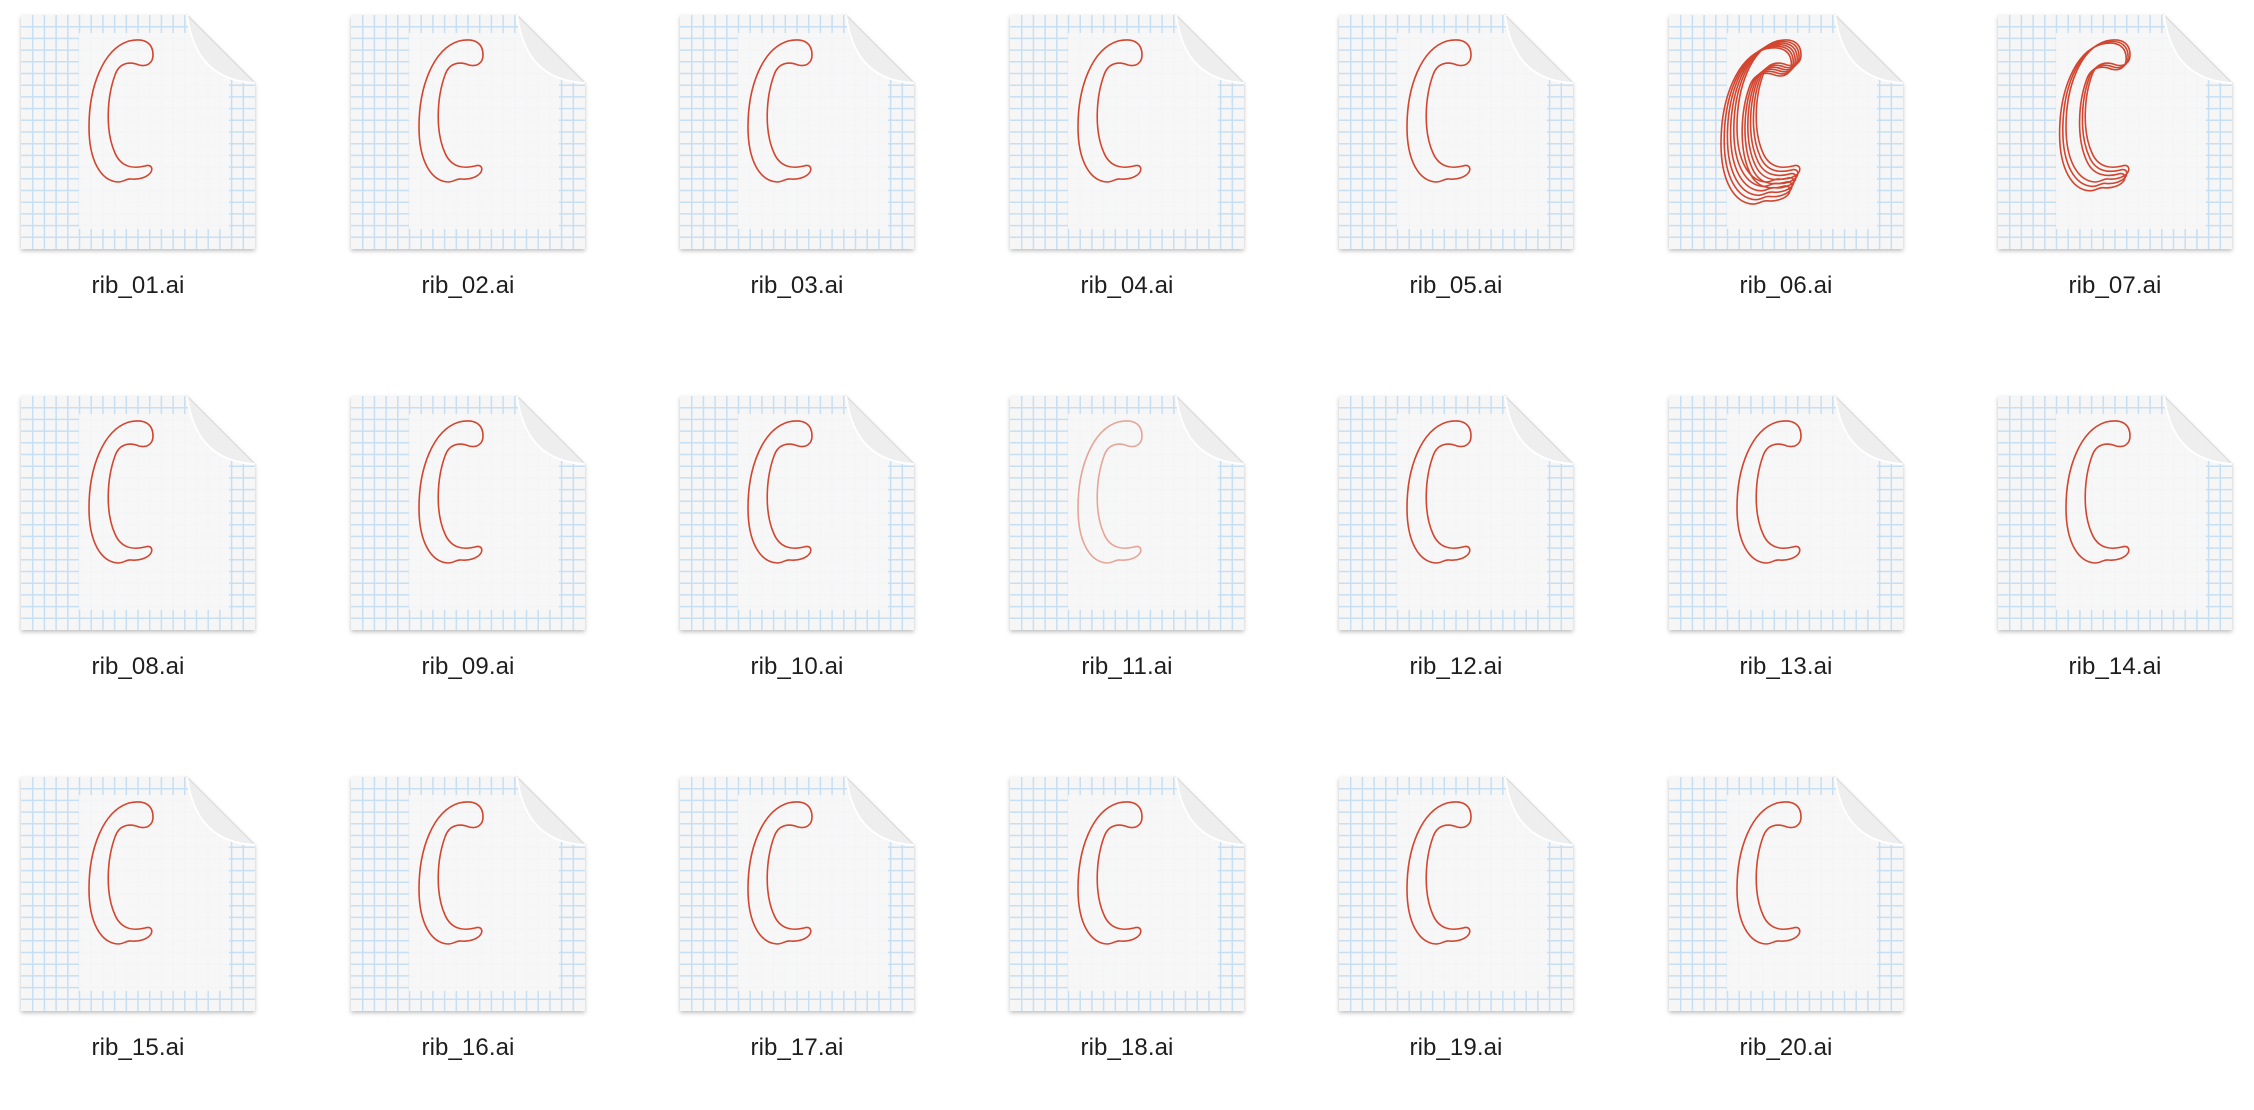 Image resolution: width=2254 pixels, height=1110 pixels. I want to click on file-item: rib_13.ai, so click(1798, 546).